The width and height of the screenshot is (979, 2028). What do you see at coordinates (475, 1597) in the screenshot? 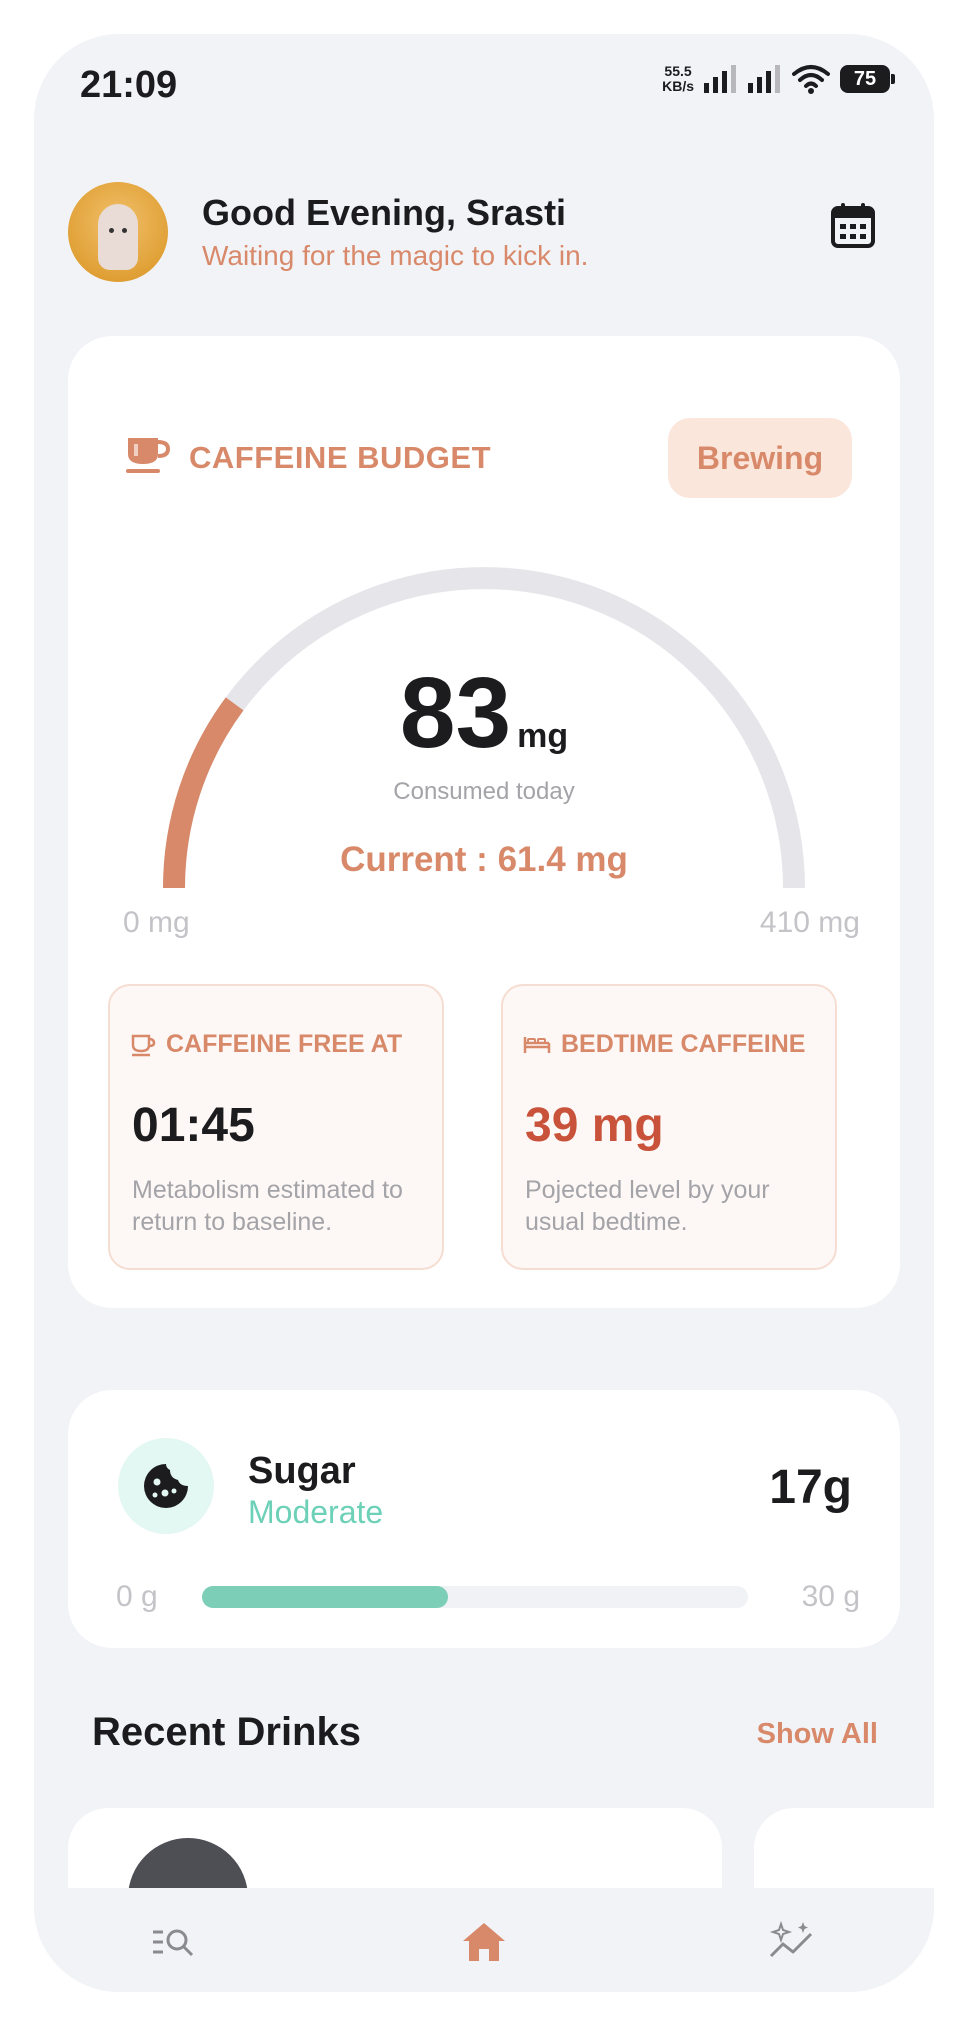
I see `sugar-progress-track` at bounding box center [475, 1597].